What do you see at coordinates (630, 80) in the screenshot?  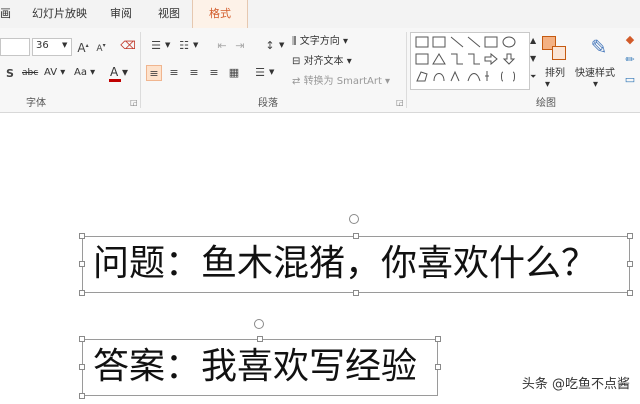 I see `shape-effects-icon: ▭` at bounding box center [630, 80].